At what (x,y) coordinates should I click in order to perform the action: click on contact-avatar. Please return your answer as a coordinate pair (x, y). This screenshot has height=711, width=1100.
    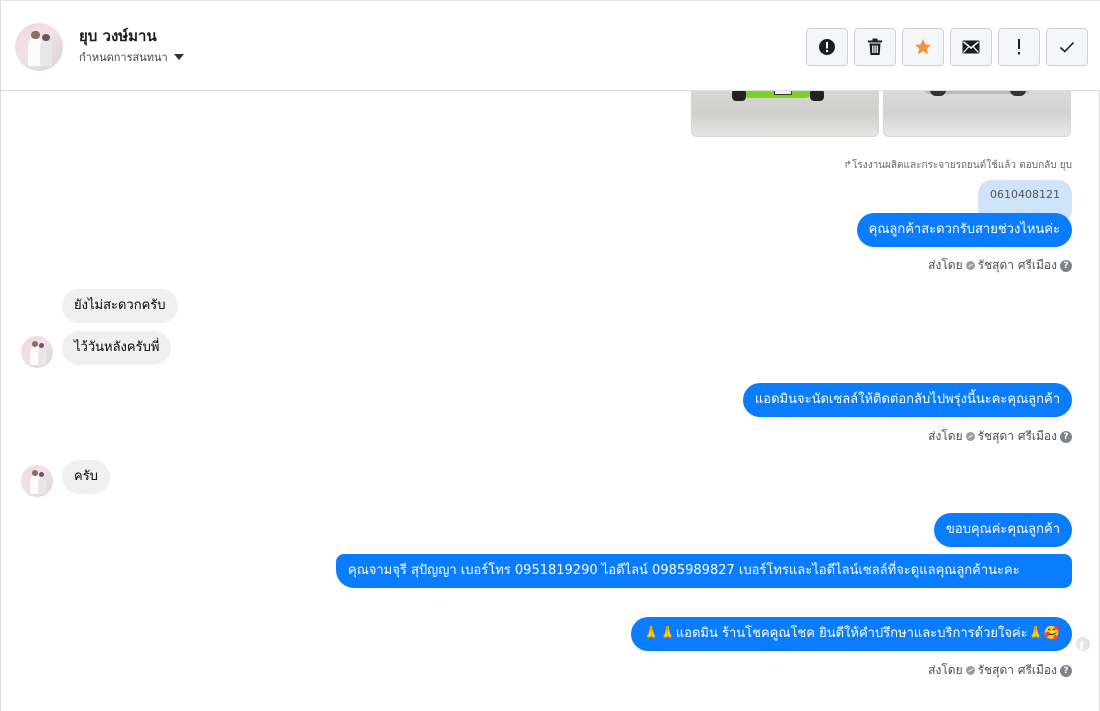
    Looking at the image, I should click on (39, 47).